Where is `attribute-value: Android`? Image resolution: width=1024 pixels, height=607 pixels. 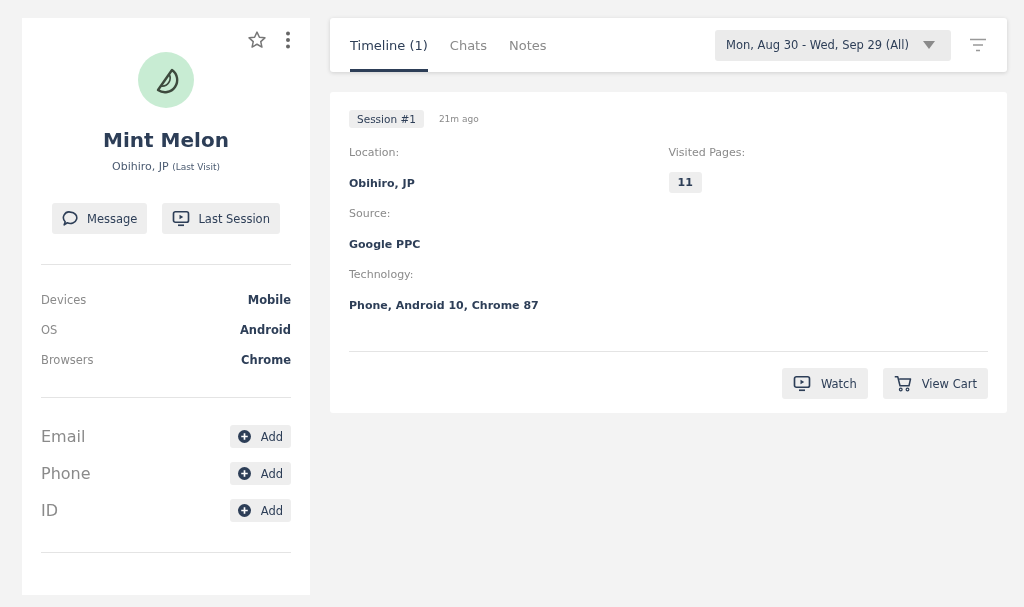
attribute-value: Android is located at coordinates (265, 330).